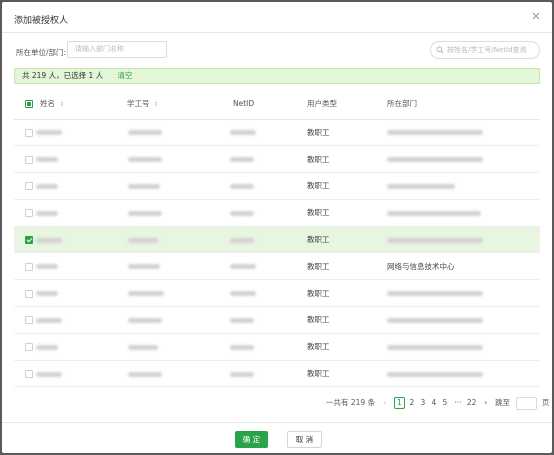  I want to click on select-all-checkbox, so click(29, 104).